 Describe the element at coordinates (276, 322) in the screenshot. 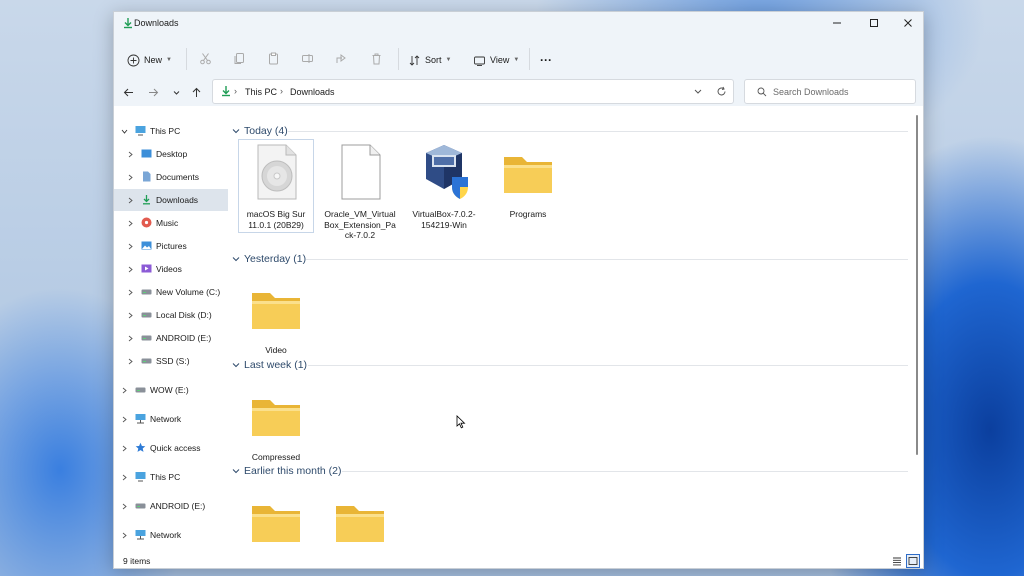

I see `file-item: Video` at that location.